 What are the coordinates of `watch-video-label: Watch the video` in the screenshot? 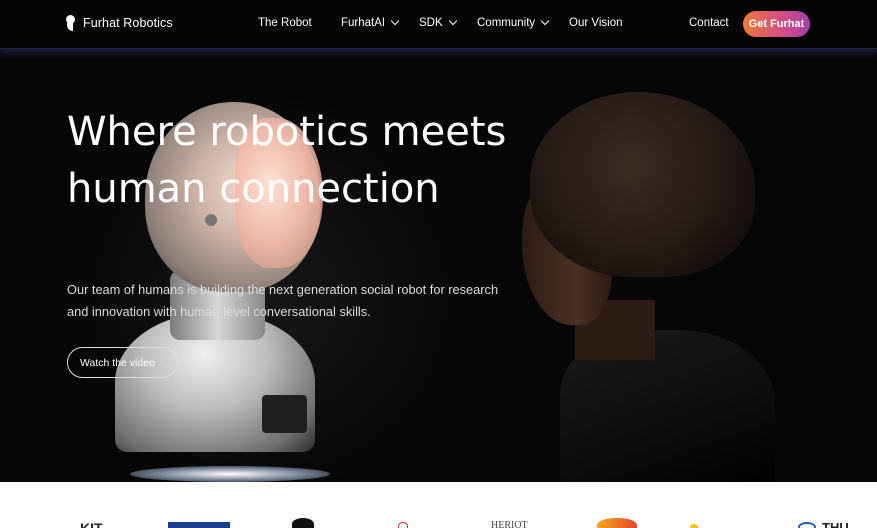 It's located at (117, 362).